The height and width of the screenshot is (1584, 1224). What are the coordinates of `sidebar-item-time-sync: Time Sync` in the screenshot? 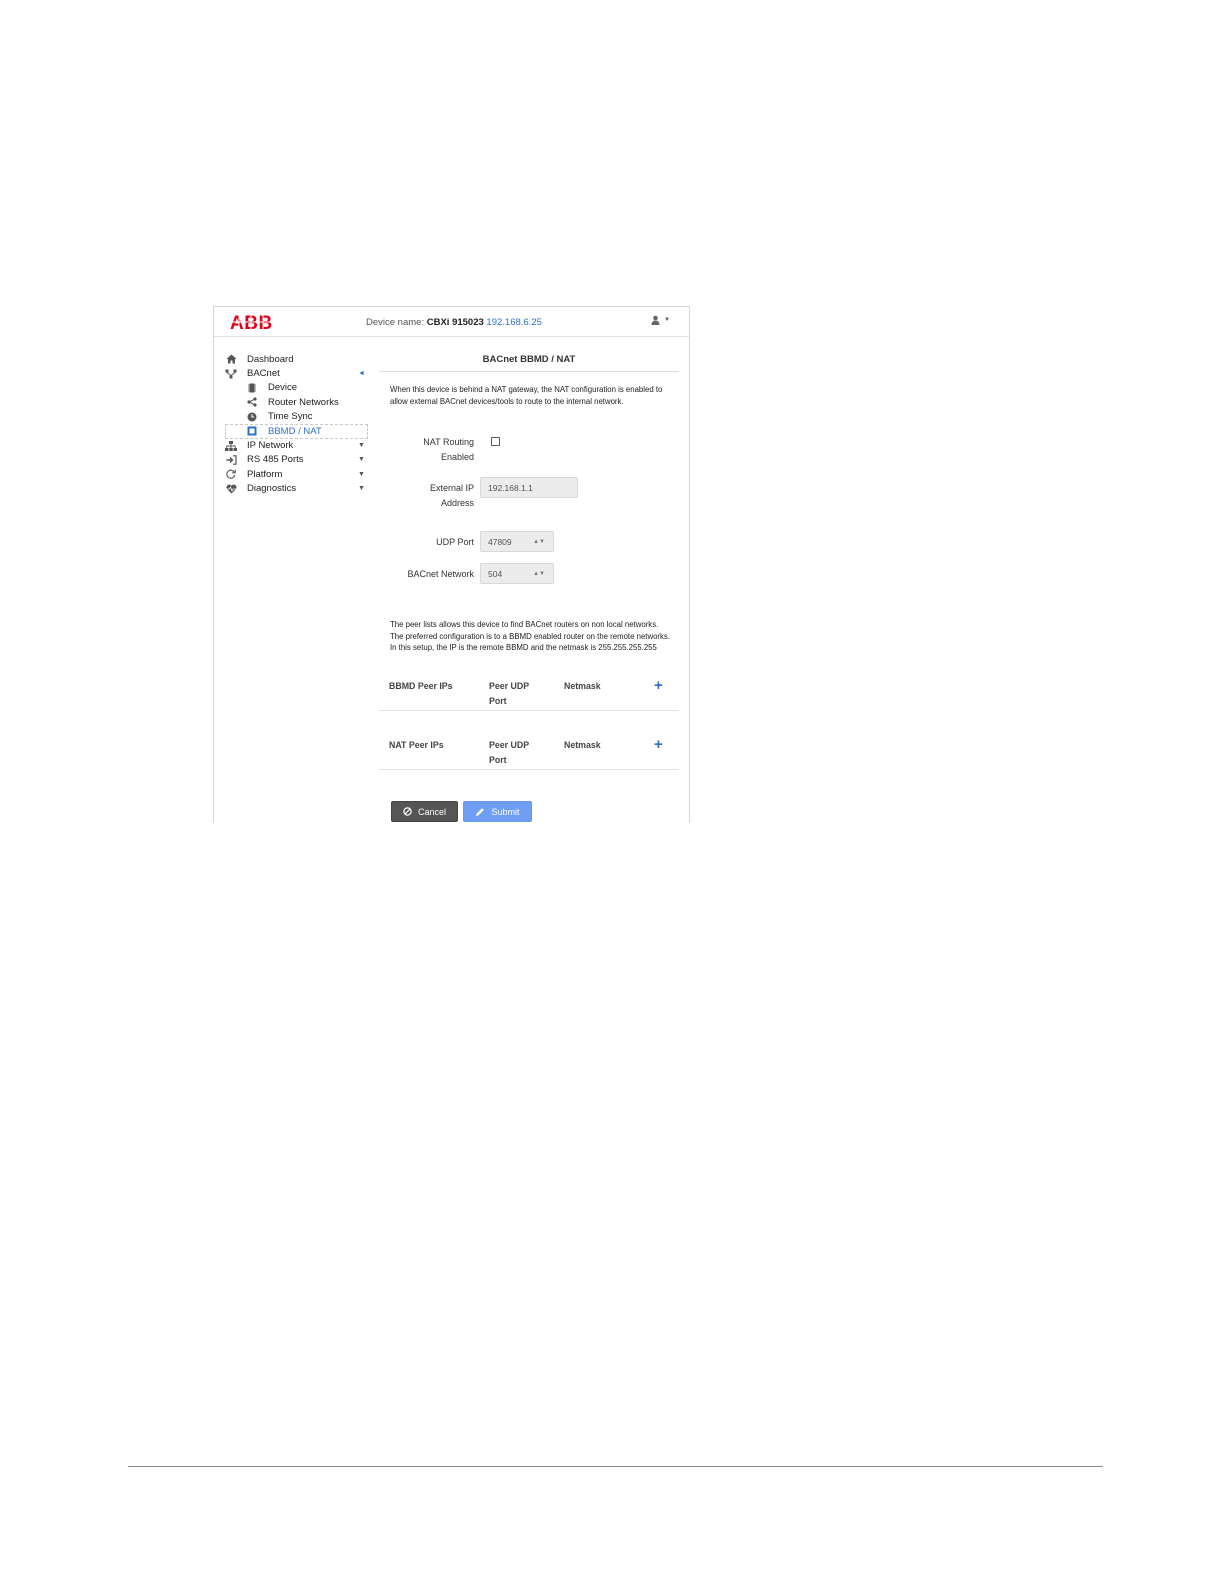 It's located at (291, 417).